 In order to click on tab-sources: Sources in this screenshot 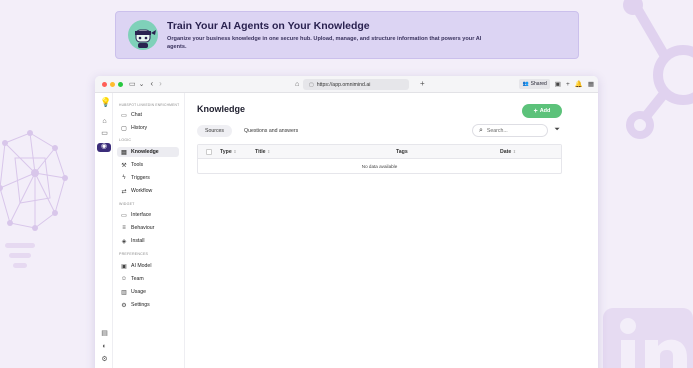, I will do `click(215, 131)`.